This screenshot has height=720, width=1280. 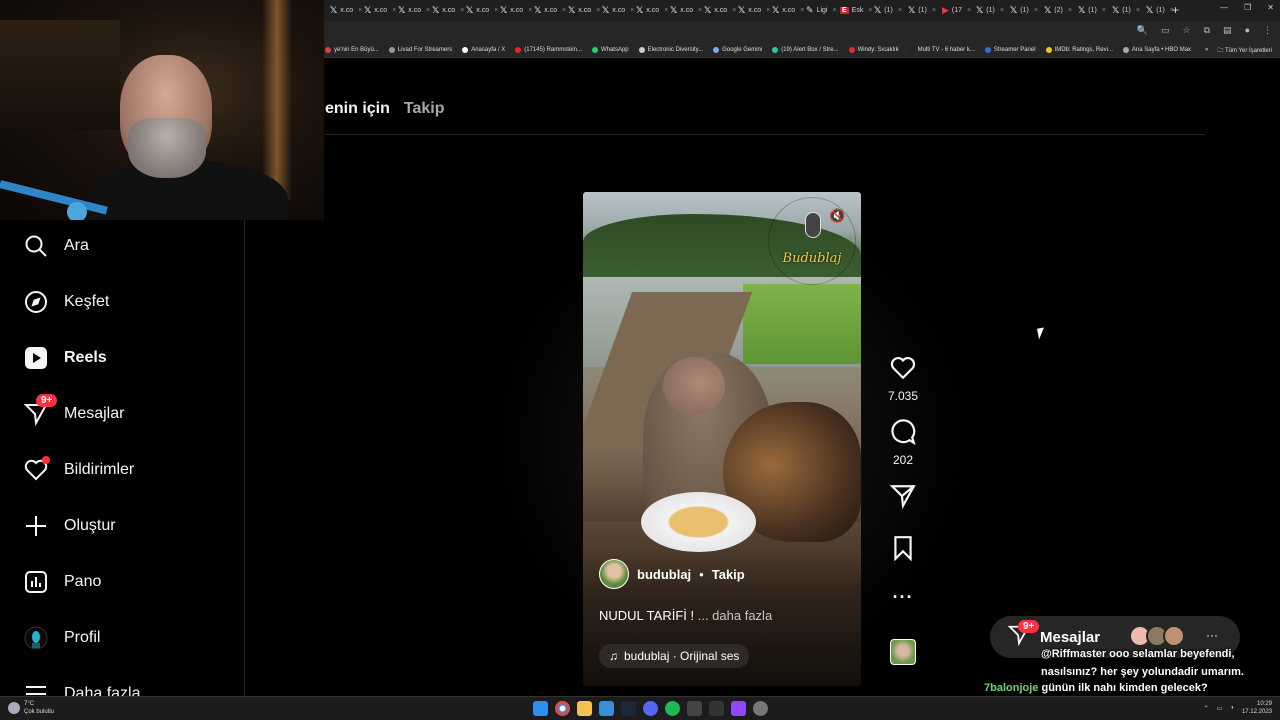 What do you see at coordinates (74, 411) in the screenshot?
I see `sidebar-item-messages: 9+ Mesajlar` at bounding box center [74, 411].